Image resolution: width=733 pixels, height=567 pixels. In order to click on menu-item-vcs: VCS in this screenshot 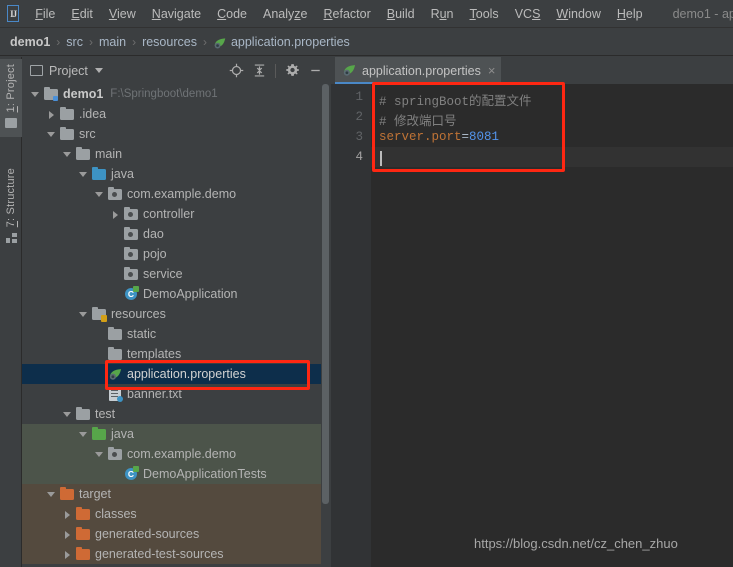, I will do `click(528, 14)`.